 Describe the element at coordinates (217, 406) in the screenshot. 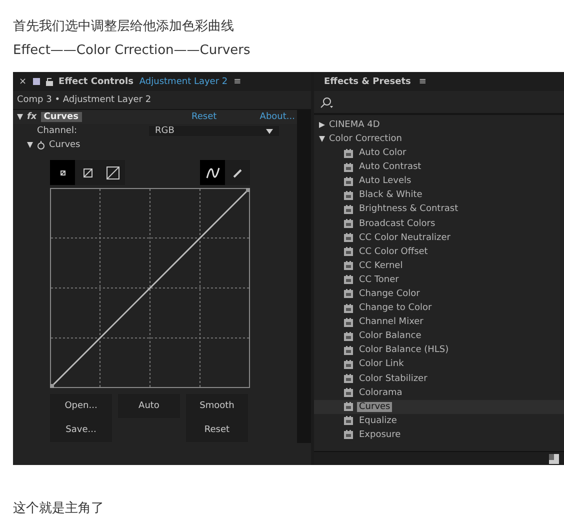

I see `curves-button: Smooth` at that location.